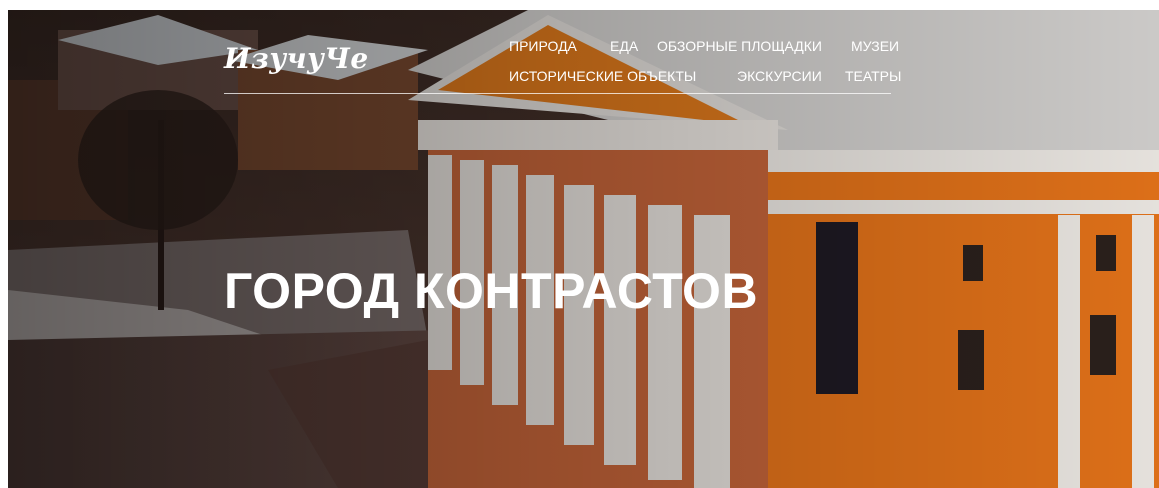 Image resolution: width=1159 pixels, height=488 pixels. I want to click on nav-item-historic-sites: ИСТОРИЧЕСКИЕ ОБЪЕКТЫ, so click(602, 76).